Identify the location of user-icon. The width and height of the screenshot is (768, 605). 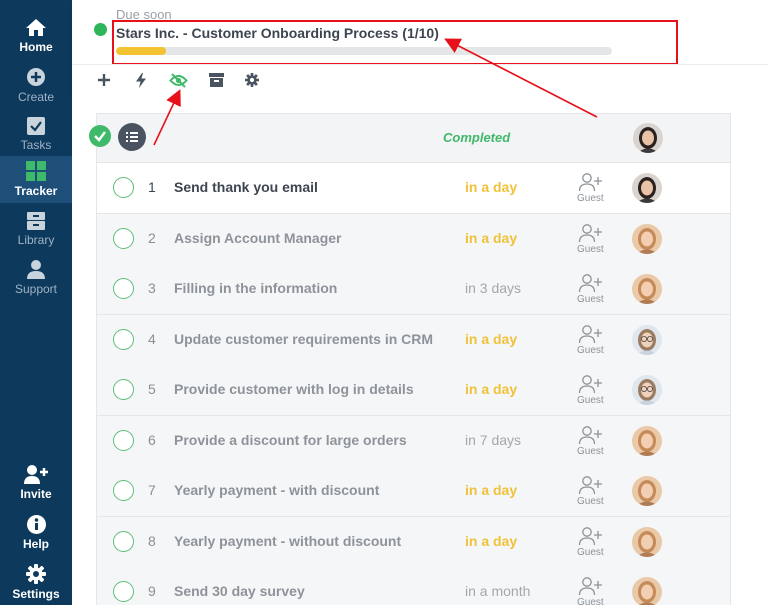
(36, 269).